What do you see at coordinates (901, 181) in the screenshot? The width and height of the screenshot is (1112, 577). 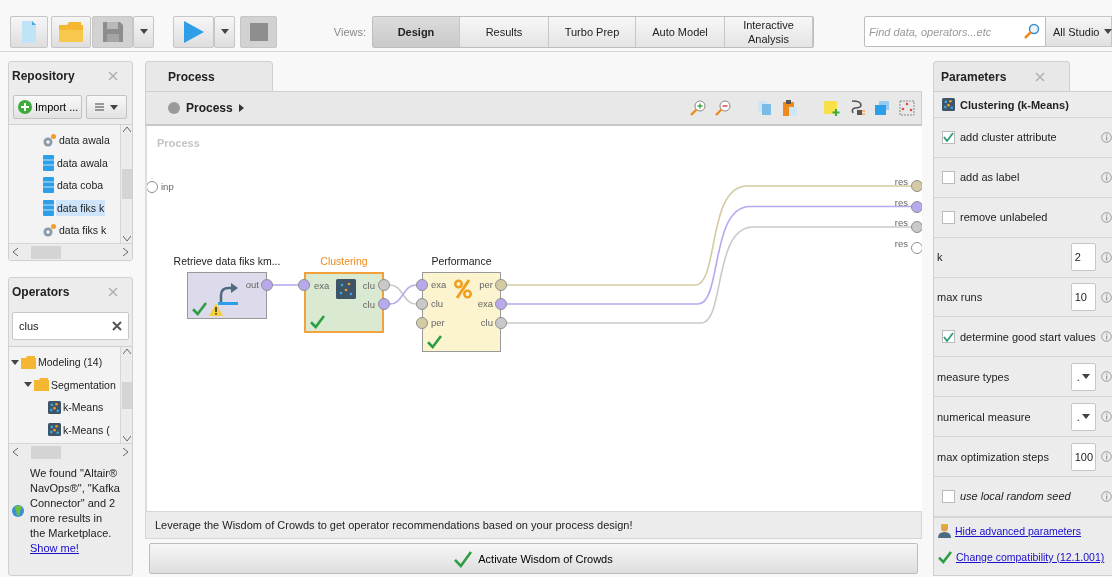 I see `port-label: res` at bounding box center [901, 181].